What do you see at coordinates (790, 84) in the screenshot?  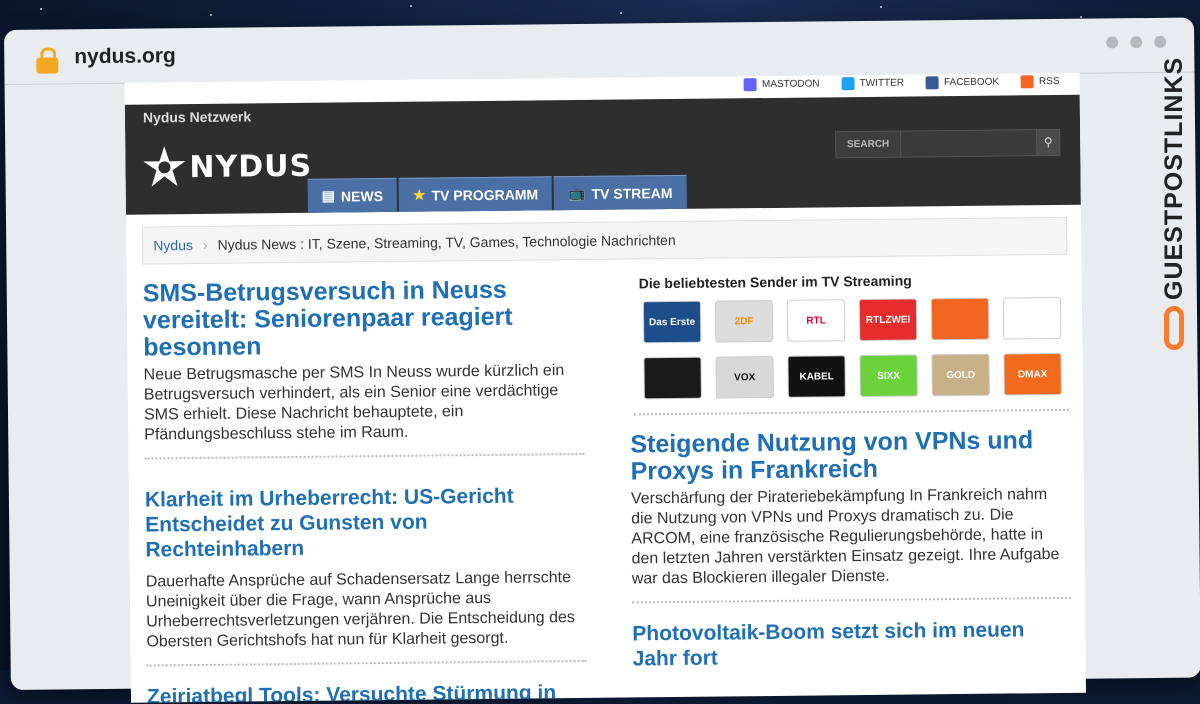 I see `social-label: MASTODON` at bounding box center [790, 84].